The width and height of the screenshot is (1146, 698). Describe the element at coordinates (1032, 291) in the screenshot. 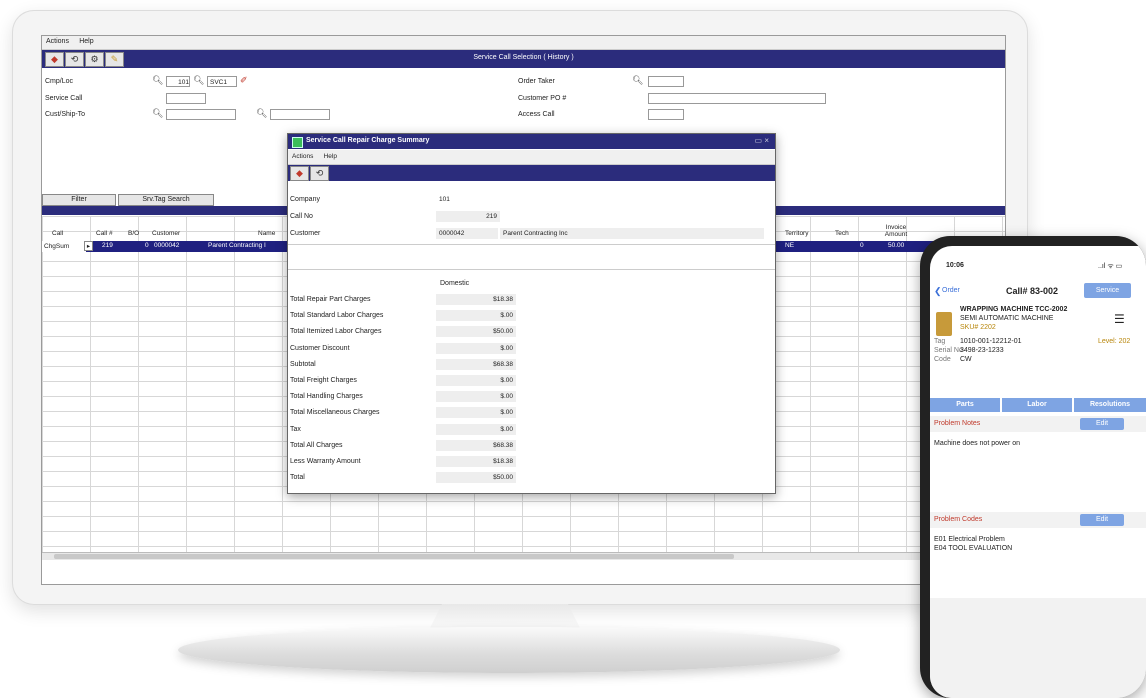

I see `call-title: Call# 83-002` at that location.